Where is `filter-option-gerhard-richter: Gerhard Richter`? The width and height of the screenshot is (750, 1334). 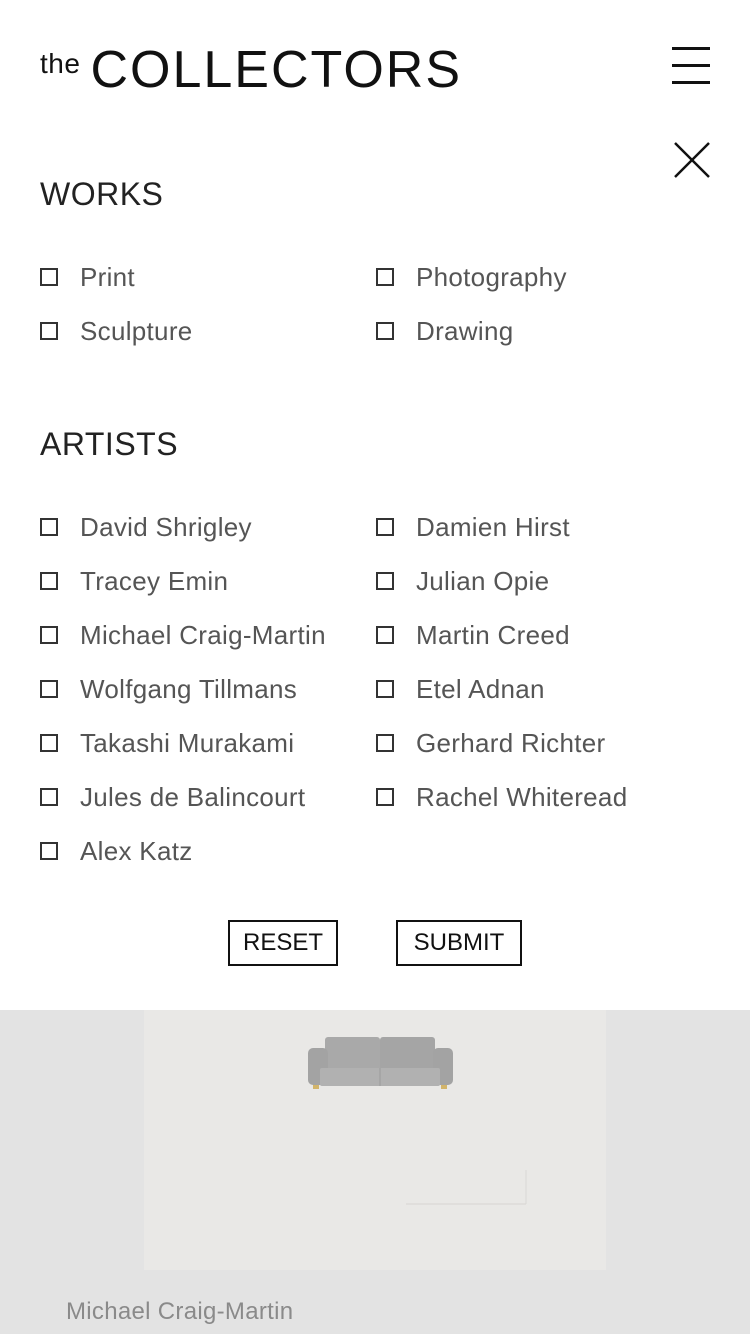 filter-option-gerhard-richter: Gerhard Richter is located at coordinates (490, 743).